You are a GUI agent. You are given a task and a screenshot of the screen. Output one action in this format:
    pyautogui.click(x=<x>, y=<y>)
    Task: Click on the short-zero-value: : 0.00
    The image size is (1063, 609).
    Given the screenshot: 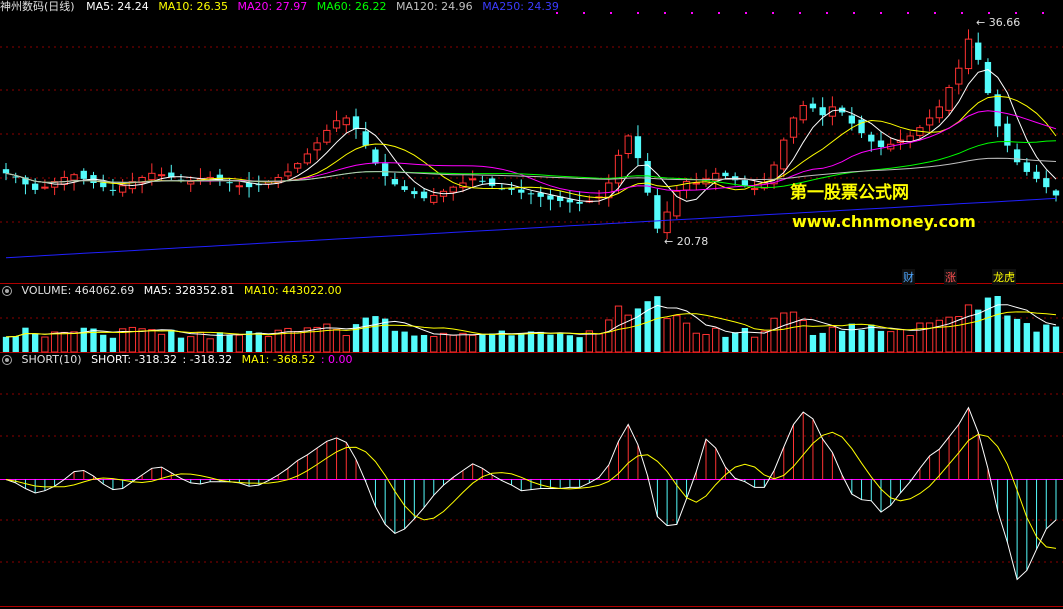 What is the action you would take?
    pyautogui.click(x=336, y=359)
    